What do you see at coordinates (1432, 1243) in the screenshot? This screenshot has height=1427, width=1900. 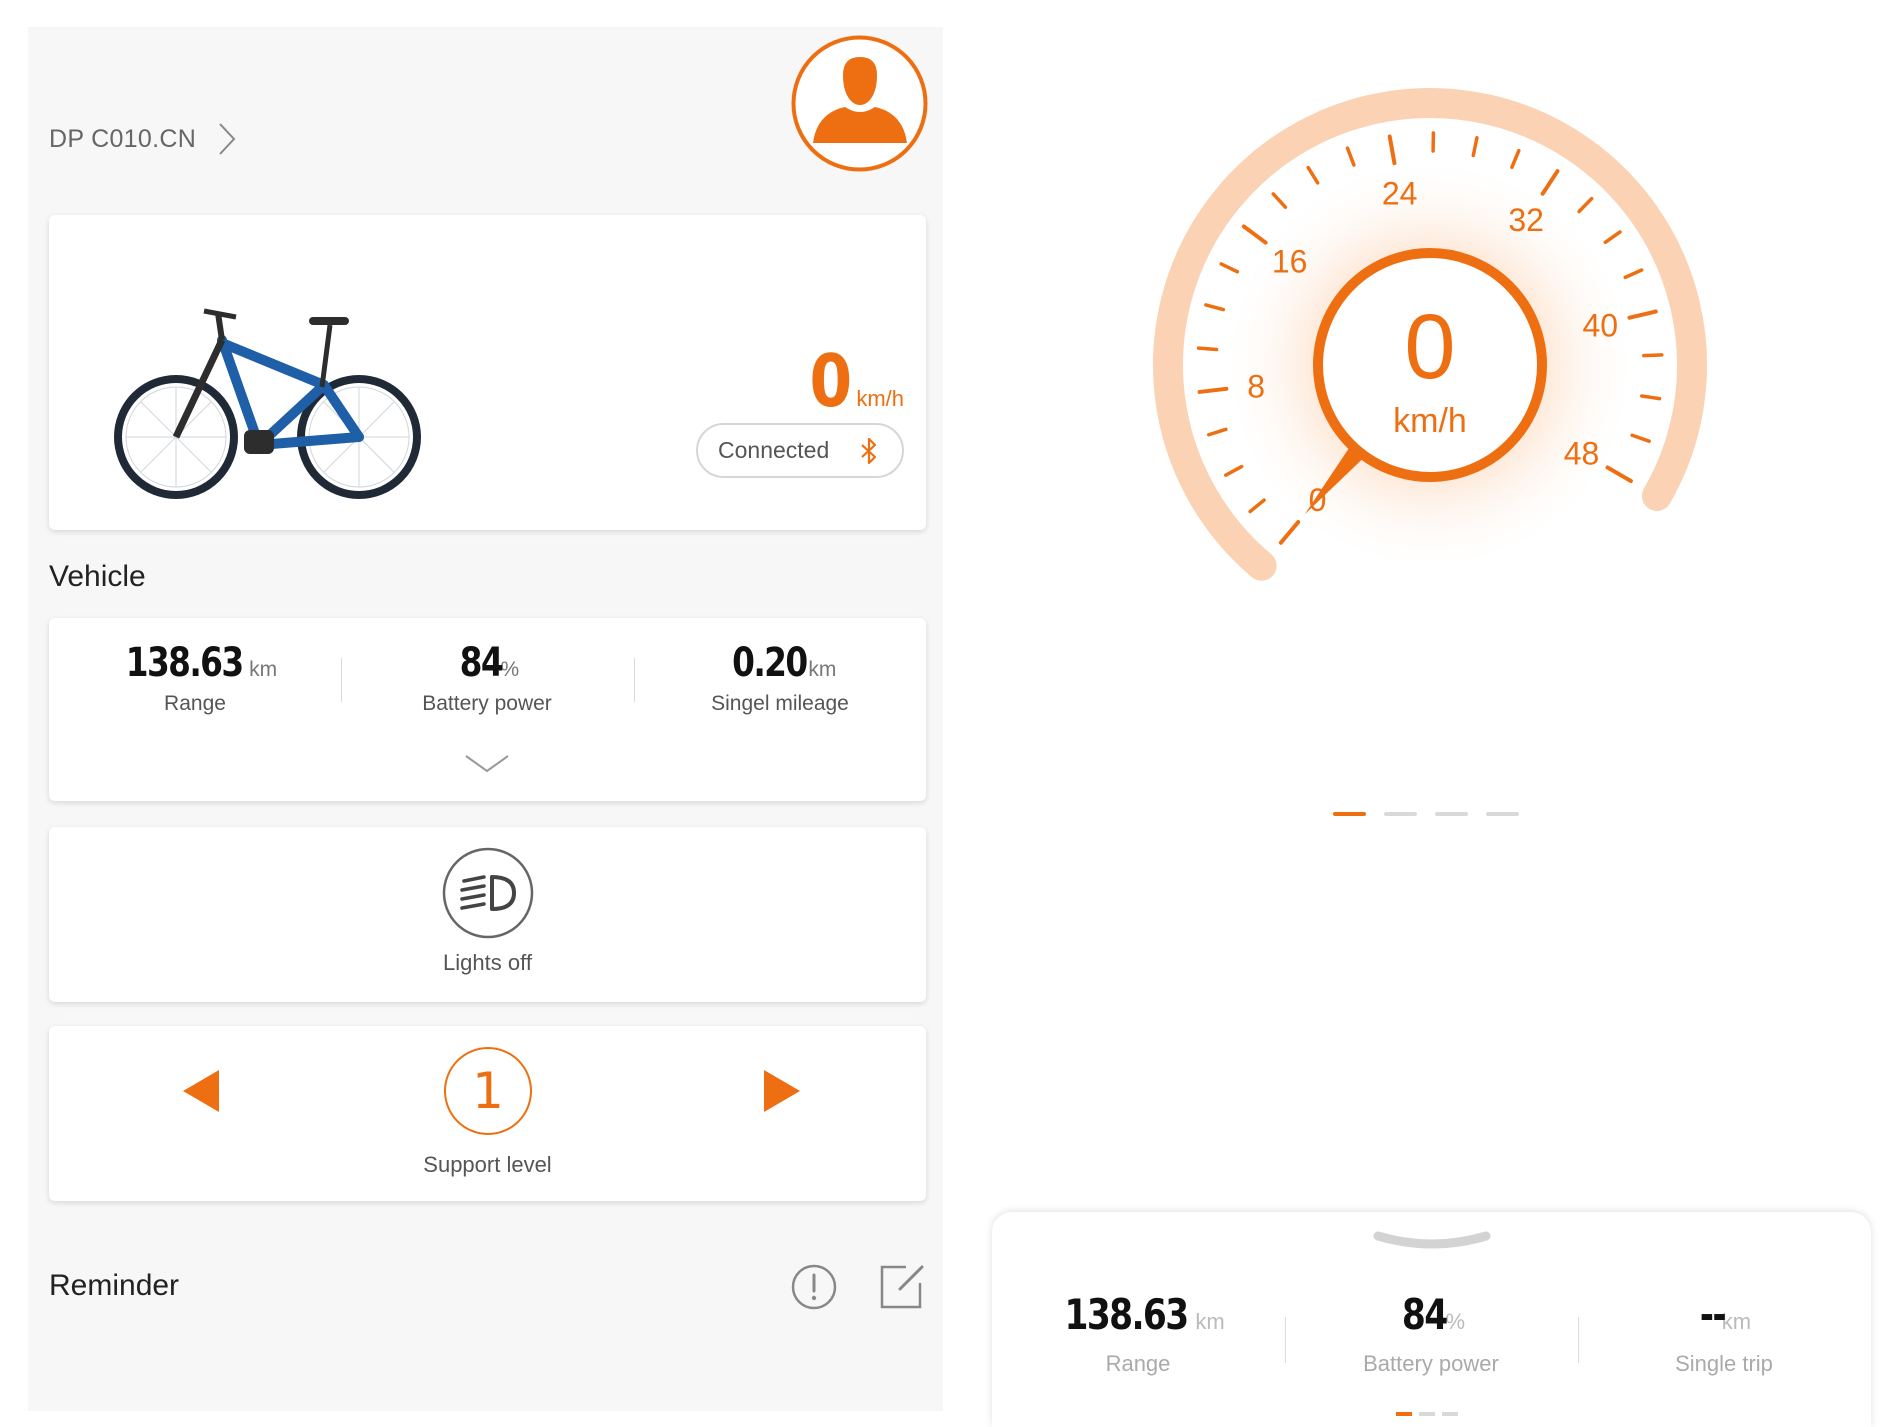 I see `sheet-handle-icon` at bounding box center [1432, 1243].